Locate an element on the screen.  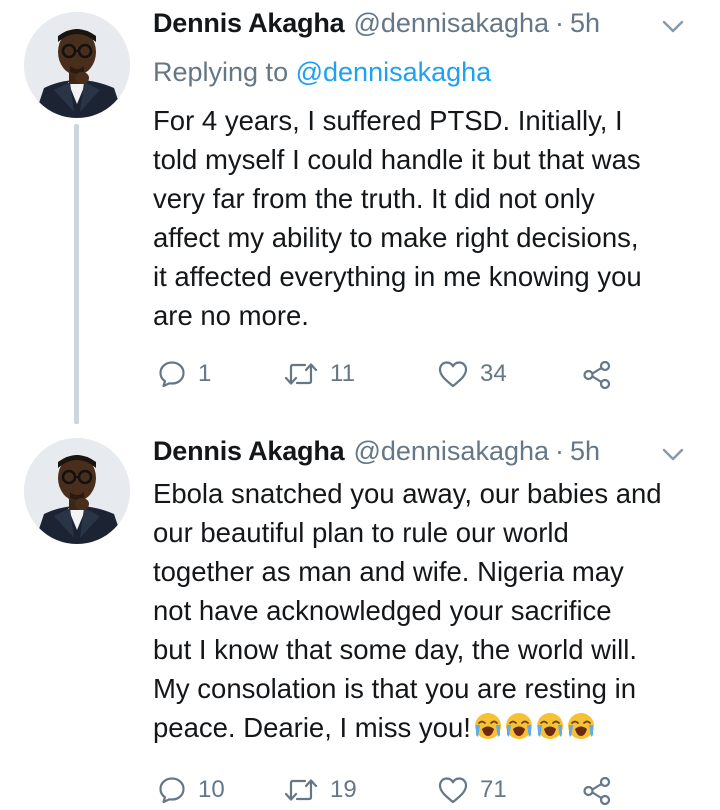
retweet-count: 19 is located at coordinates (343, 789).